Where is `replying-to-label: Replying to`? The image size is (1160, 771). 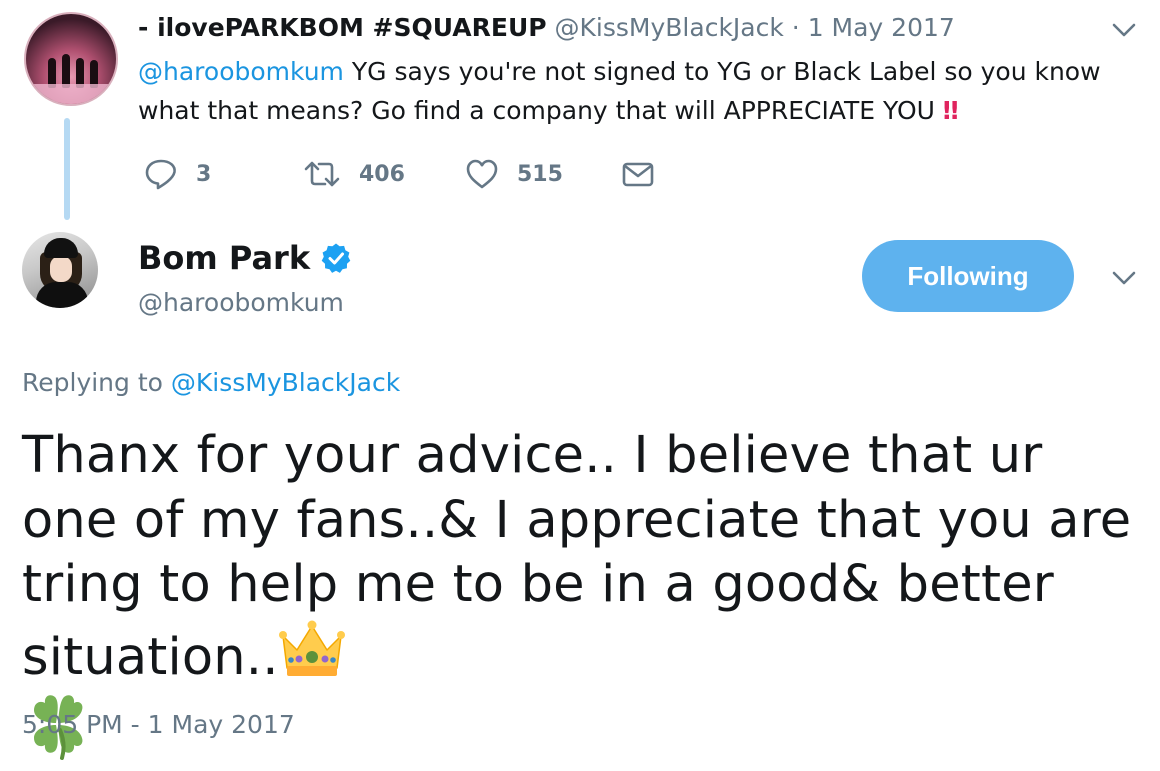 replying-to-label: Replying to is located at coordinates (96, 382).